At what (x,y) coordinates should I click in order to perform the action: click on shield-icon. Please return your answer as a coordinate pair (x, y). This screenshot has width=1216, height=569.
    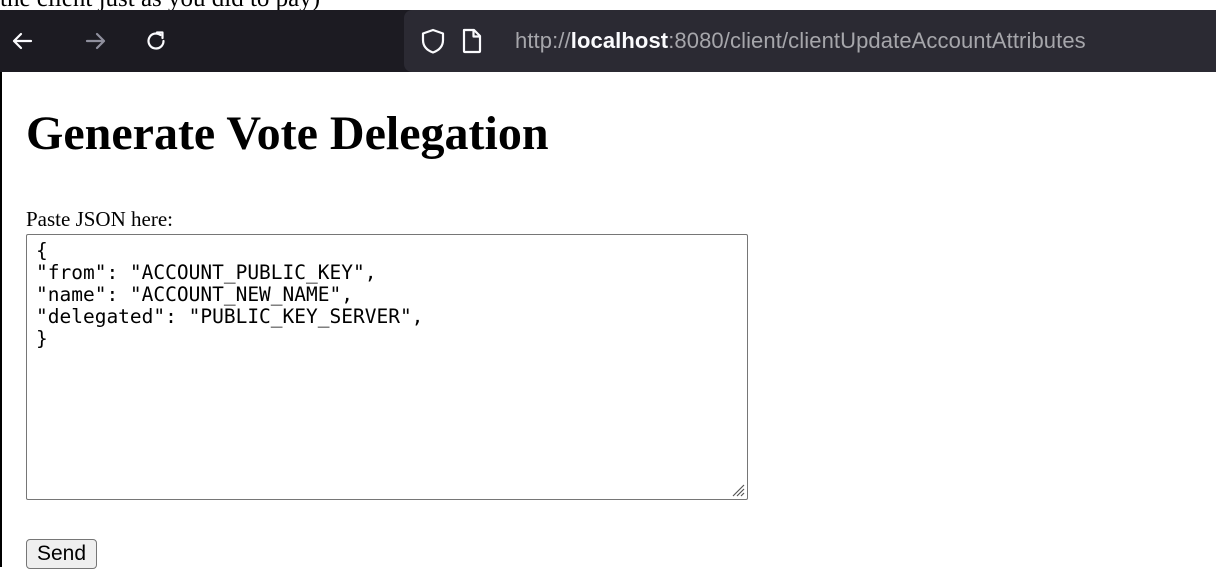
    Looking at the image, I should click on (433, 41).